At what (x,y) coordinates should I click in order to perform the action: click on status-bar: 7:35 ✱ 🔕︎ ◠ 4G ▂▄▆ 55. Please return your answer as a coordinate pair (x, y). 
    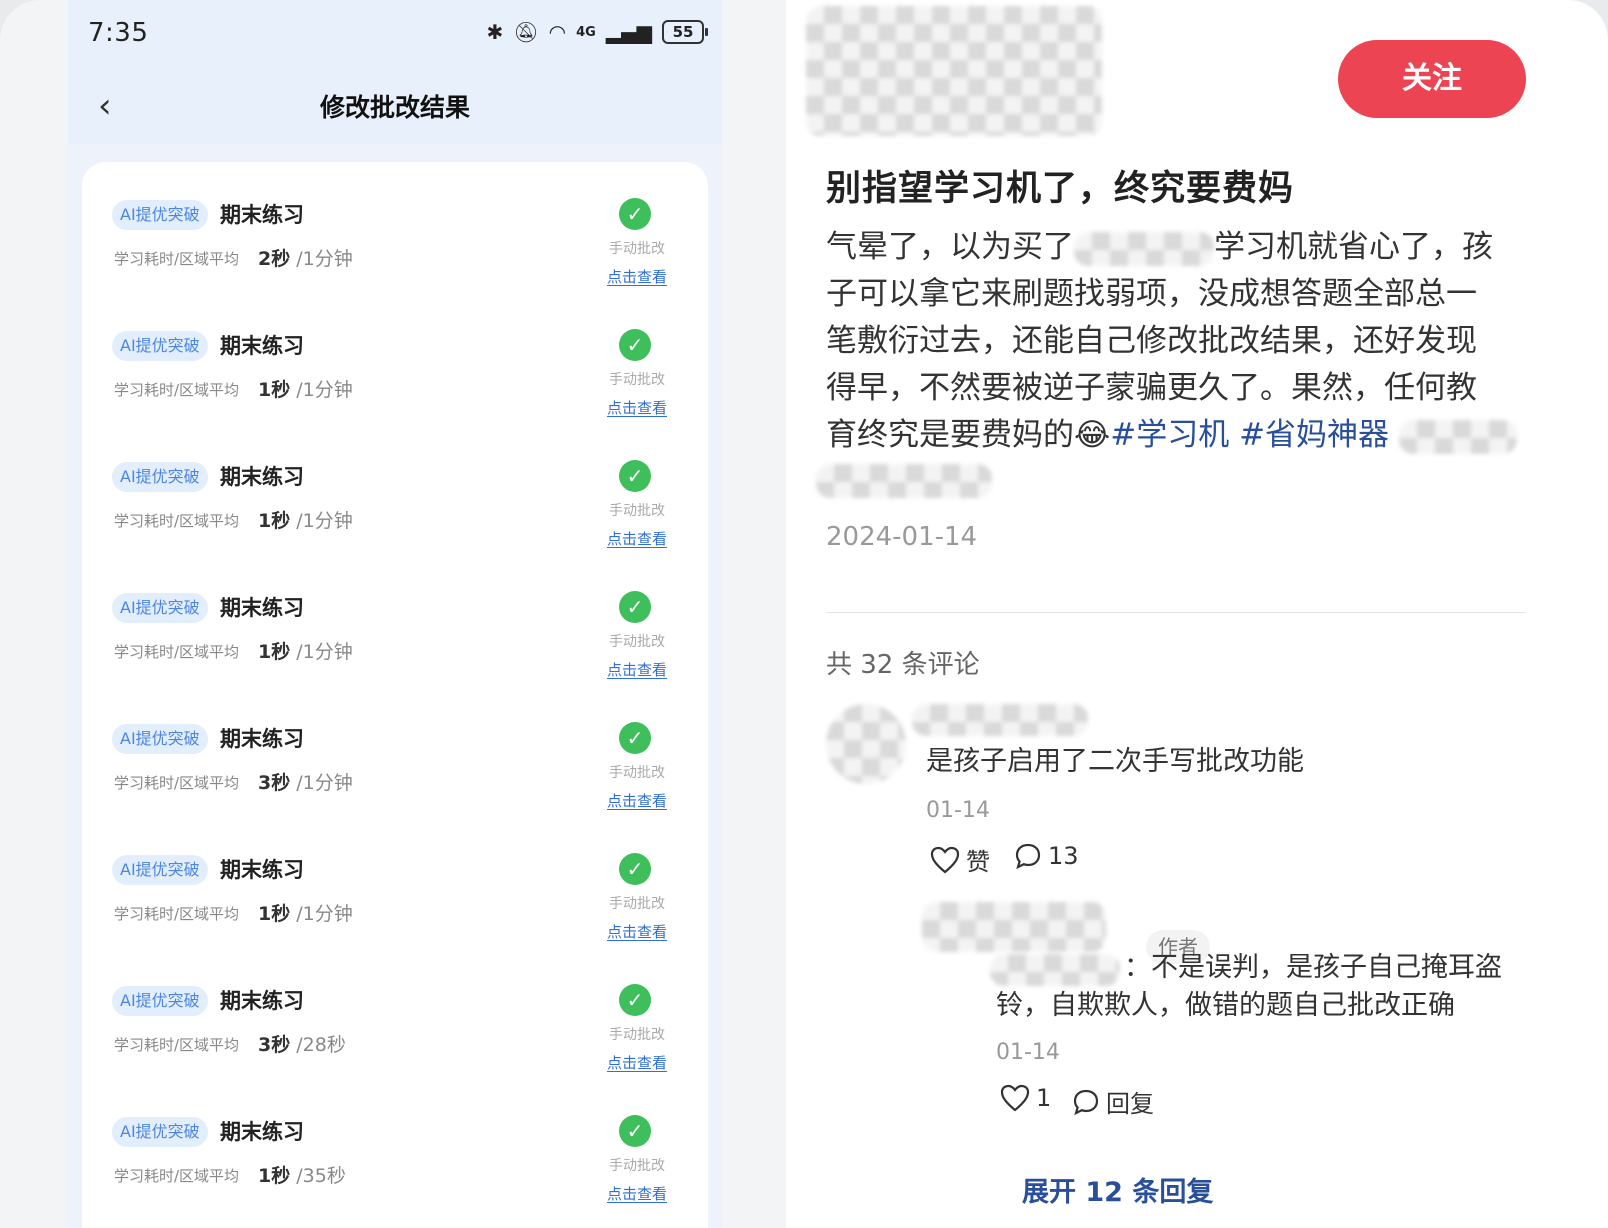
    Looking at the image, I should click on (395, 37).